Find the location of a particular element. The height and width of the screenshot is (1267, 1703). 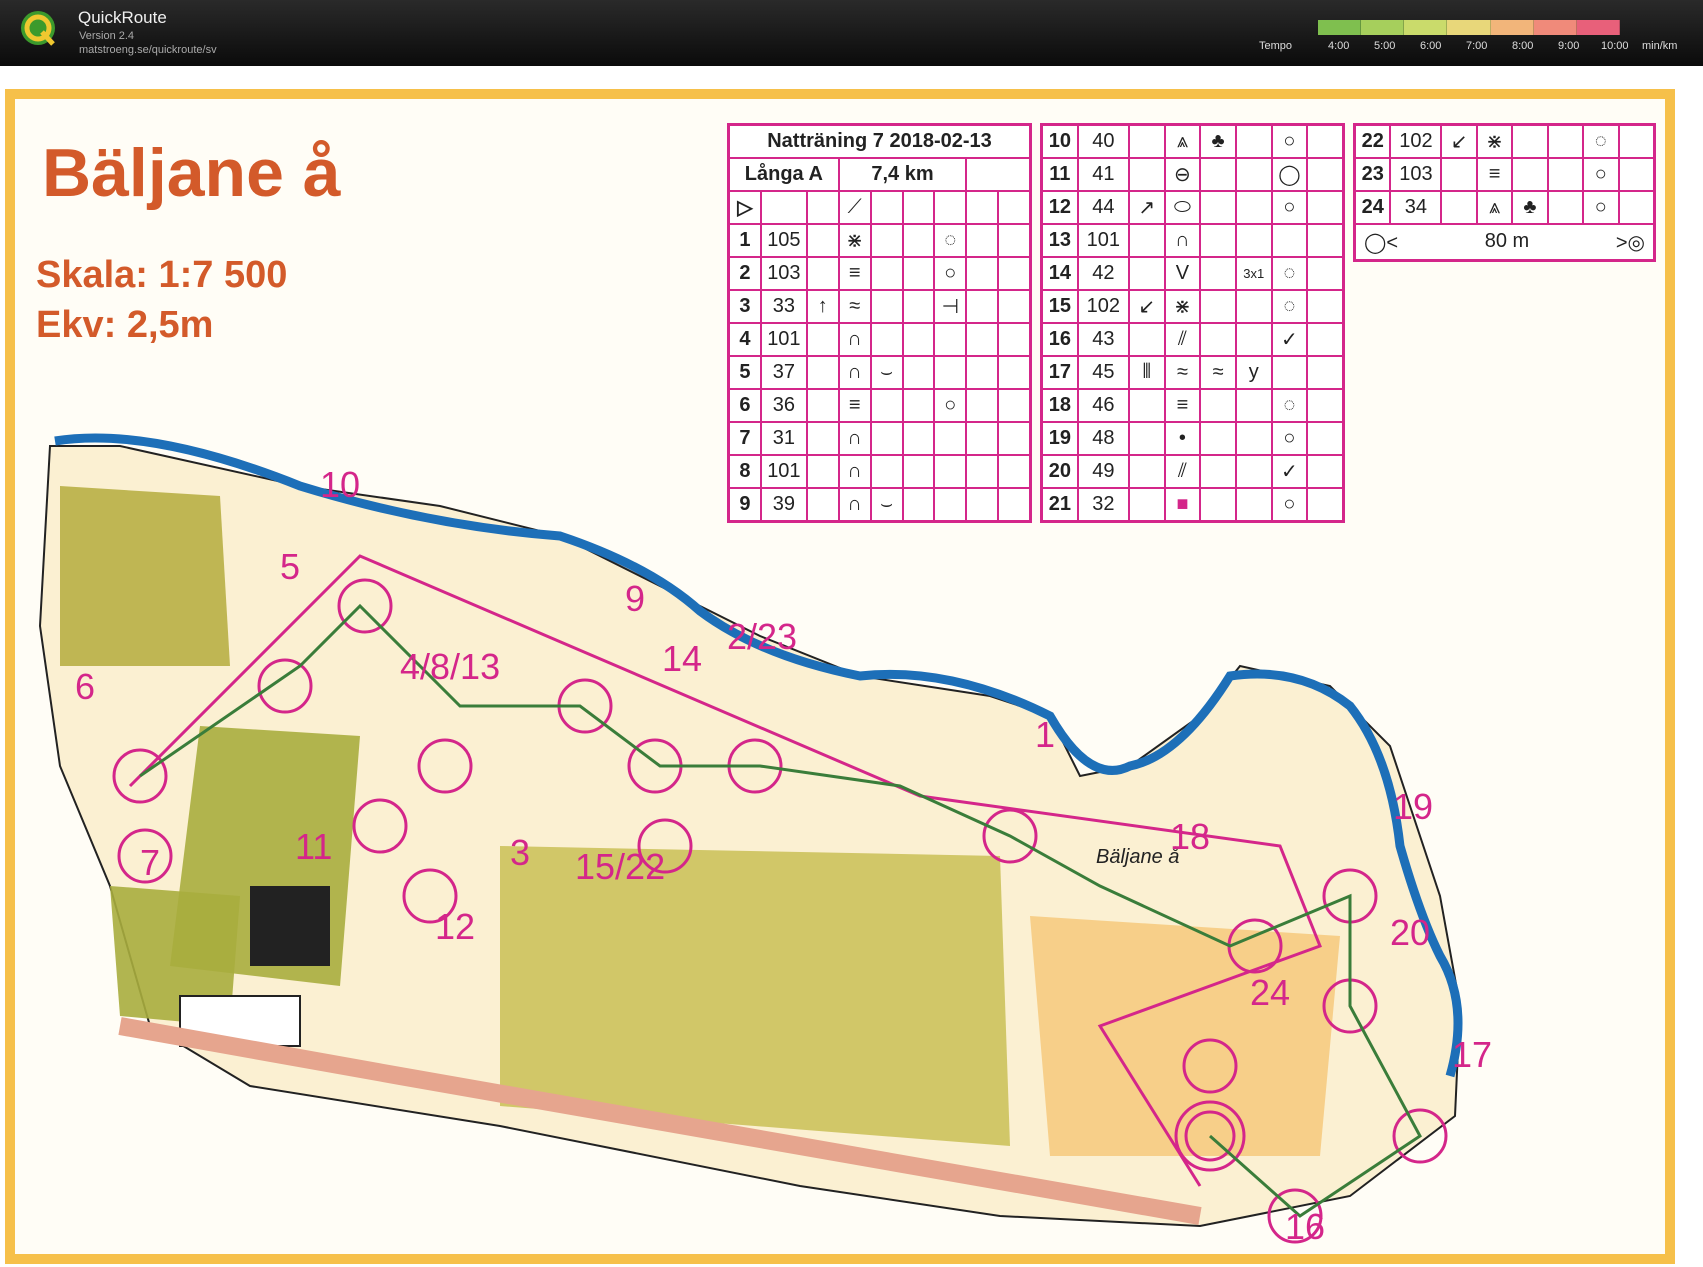

control-number: 22 is located at coordinates (1372, 141).